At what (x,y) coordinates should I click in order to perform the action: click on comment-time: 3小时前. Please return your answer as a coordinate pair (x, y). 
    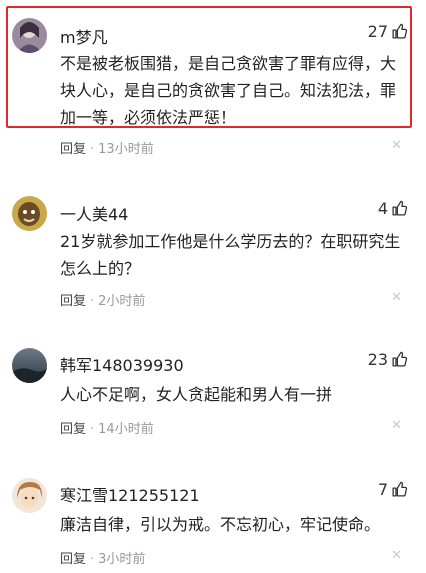
    Looking at the image, I should click on (122, 559).